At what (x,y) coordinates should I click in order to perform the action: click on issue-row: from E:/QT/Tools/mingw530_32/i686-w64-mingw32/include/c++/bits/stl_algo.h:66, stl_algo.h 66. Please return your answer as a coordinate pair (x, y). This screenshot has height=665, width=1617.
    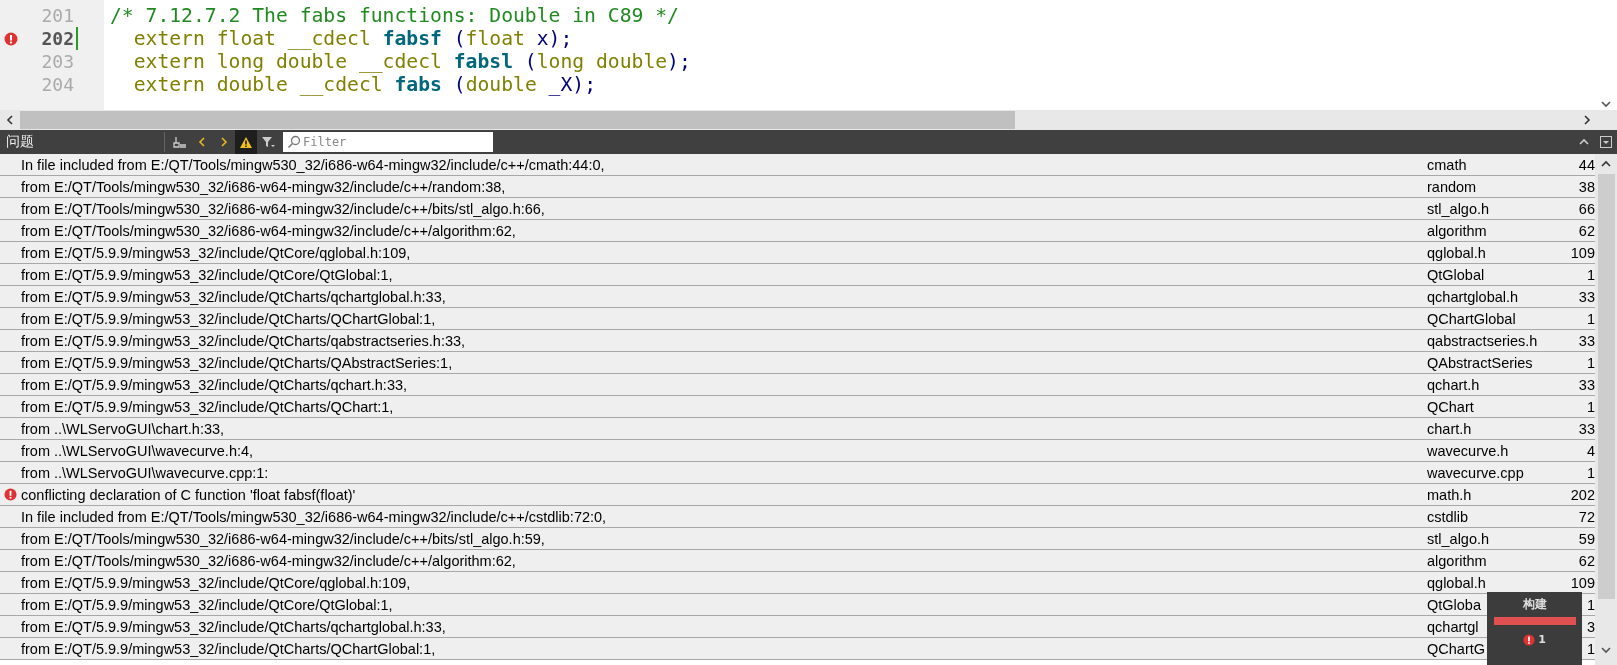
    Looking at the image, I should click on (797, 209).